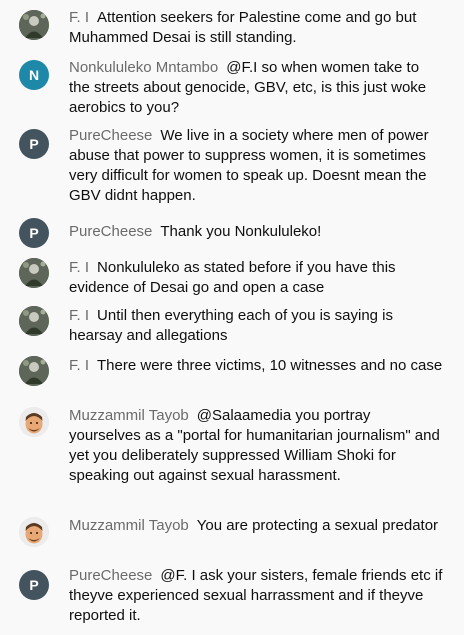 The width and height of the screenshot is (464, 635). I want to click on avatar-initial: N, so click(34, 75).